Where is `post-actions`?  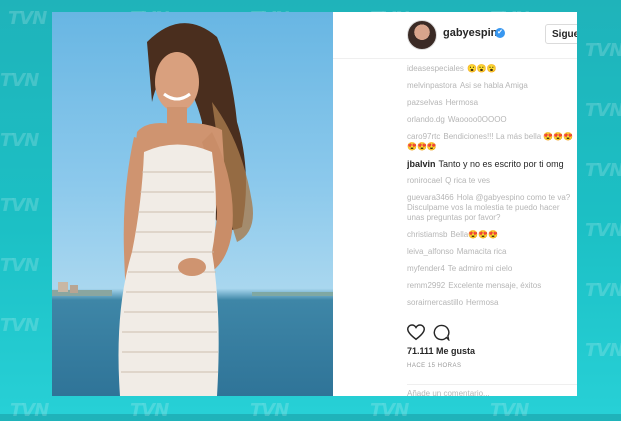
post-actions is located at coordinates (492, 334).